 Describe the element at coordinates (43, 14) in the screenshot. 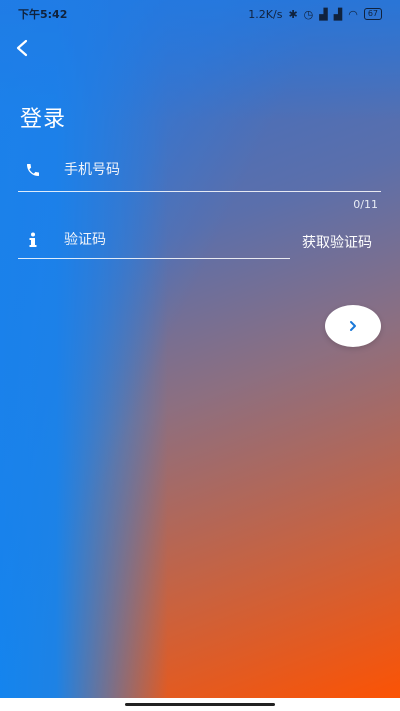

I see `status-time: 下午5:42` at that location.